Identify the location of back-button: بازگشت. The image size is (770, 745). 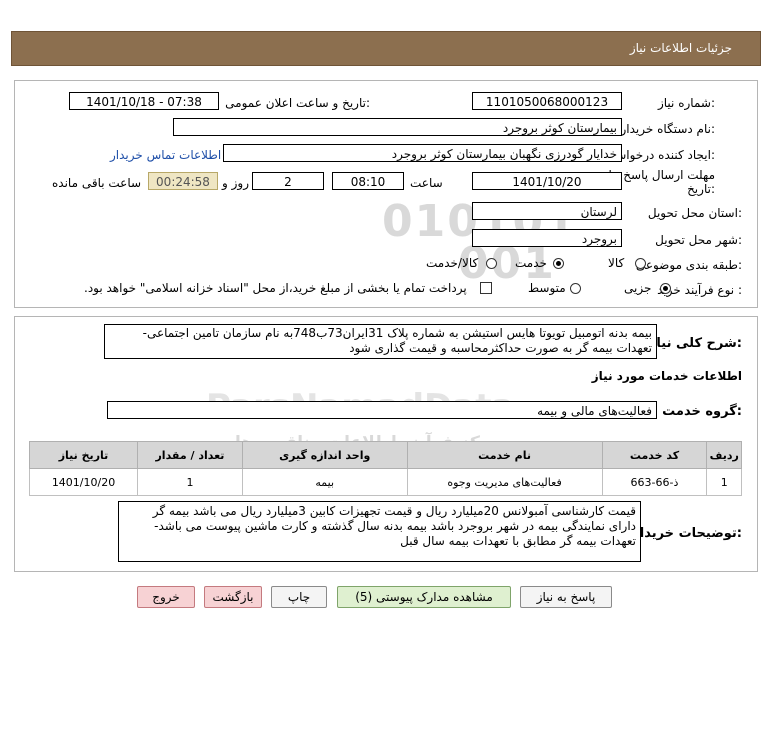
(233, 597).